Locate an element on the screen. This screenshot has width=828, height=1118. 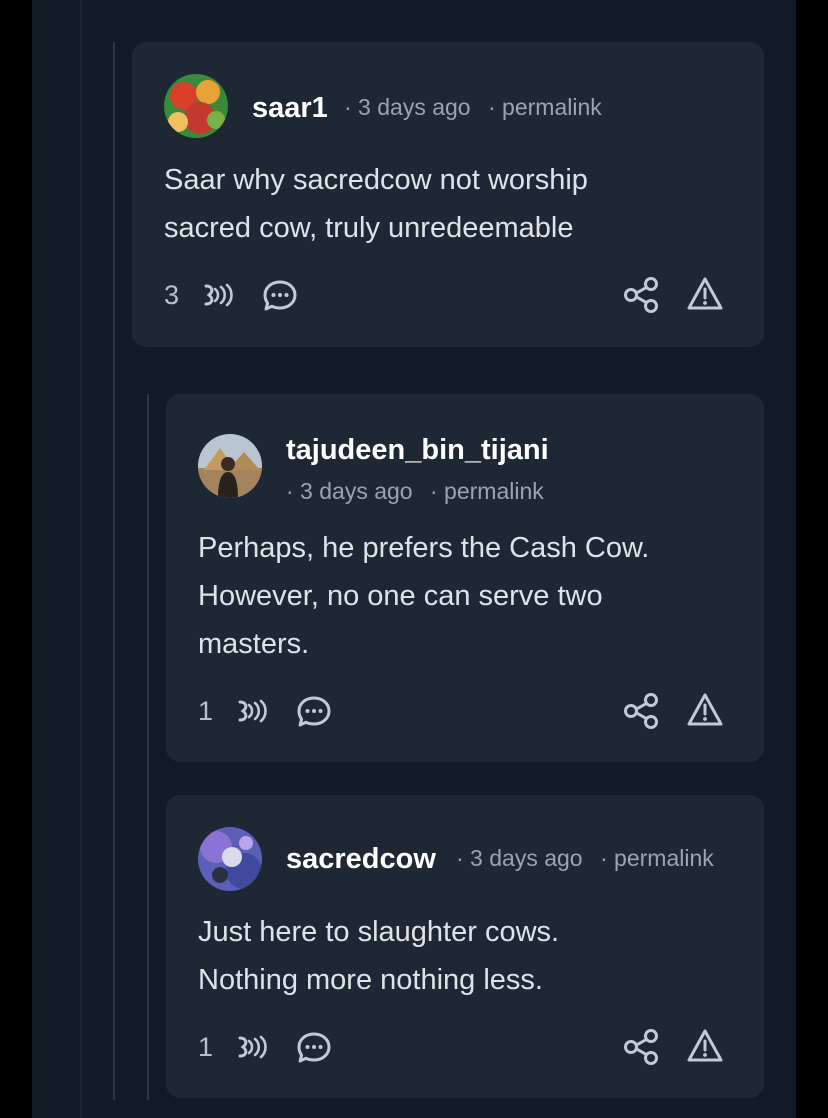
comment-line: sacred cow, truly unredeemable is located at coordinates (369, 228).